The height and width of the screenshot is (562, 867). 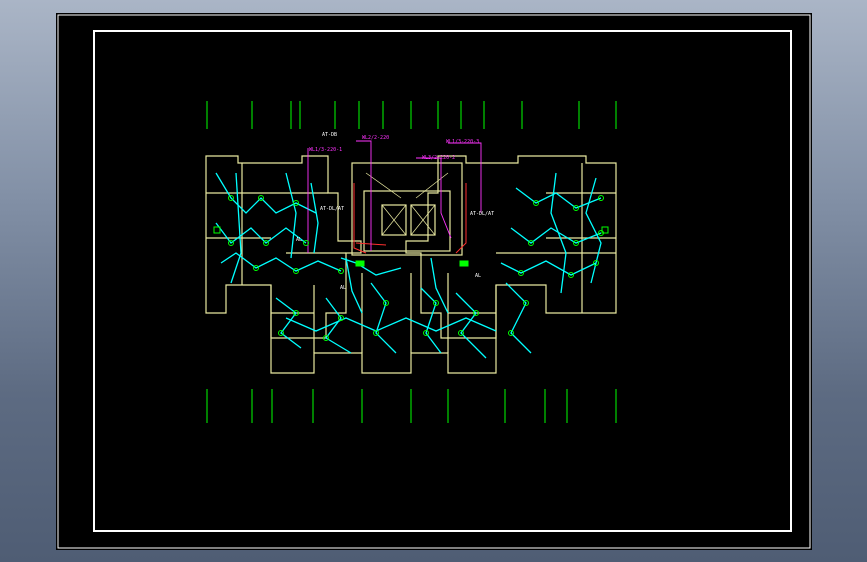 I want to click on panel-label-at-db: AT-DB, so click(x=329, y=135).